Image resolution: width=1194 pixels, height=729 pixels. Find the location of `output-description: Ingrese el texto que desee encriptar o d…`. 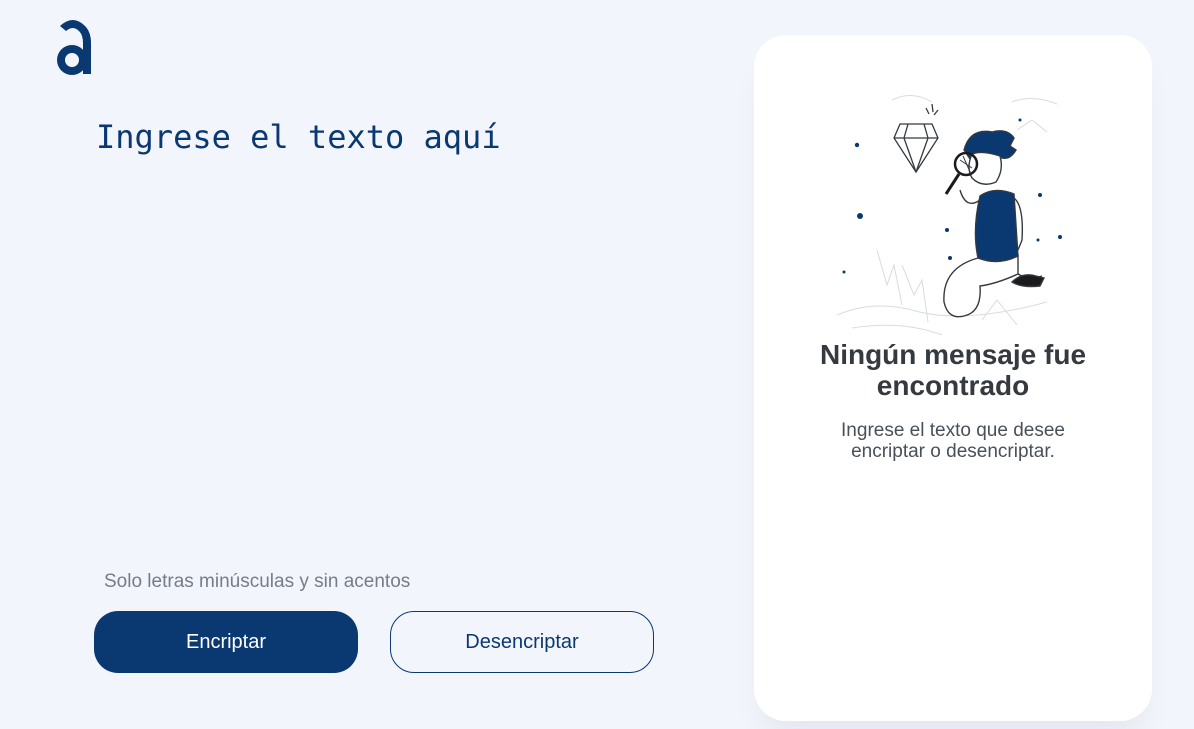

output-description: Ingrese el texto que desee encriptar o d… is located at coordinates (953, 441).